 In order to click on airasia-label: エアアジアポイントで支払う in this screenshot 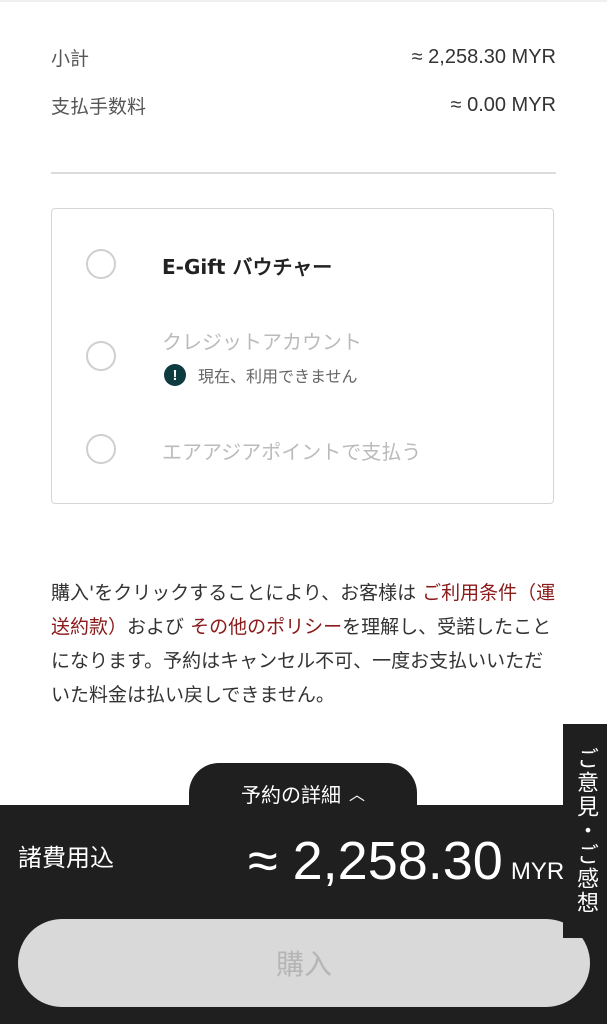, I will do `click(292, 452)`.